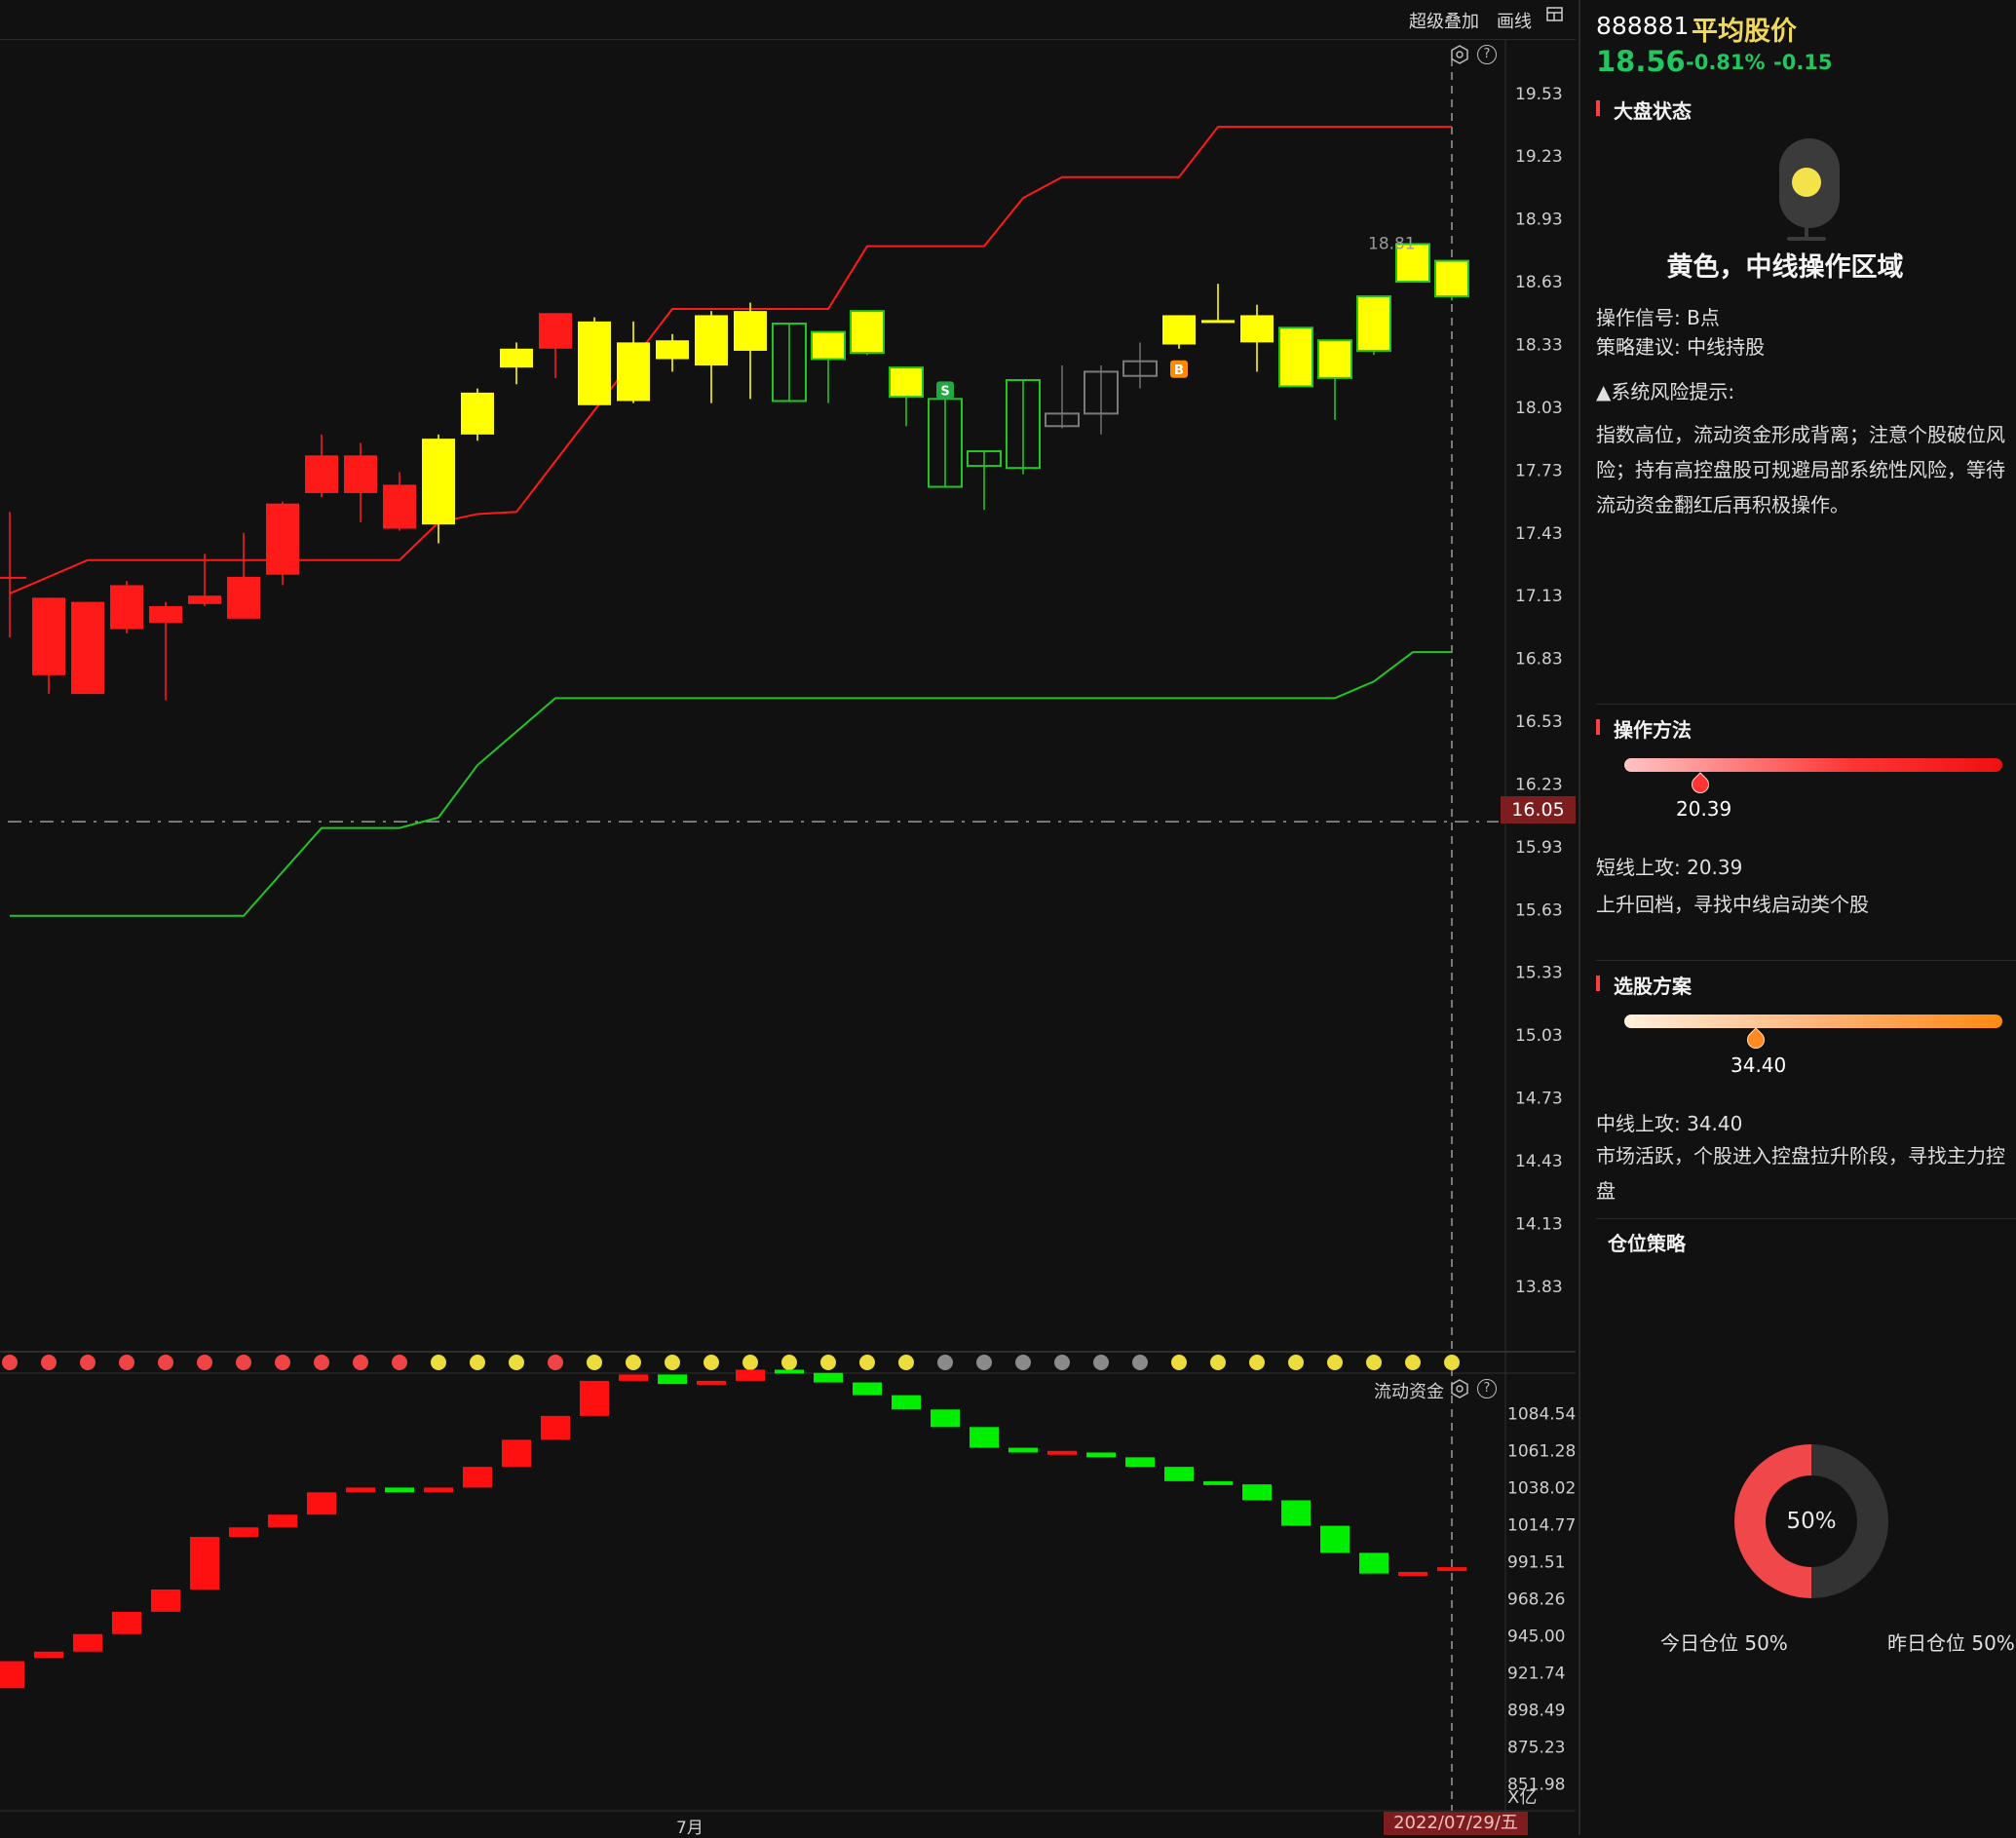 The width and height of the screenshot is (2016, 1838). I want to click on market-state-title-text: 大盘状态, so click(1653, 111).